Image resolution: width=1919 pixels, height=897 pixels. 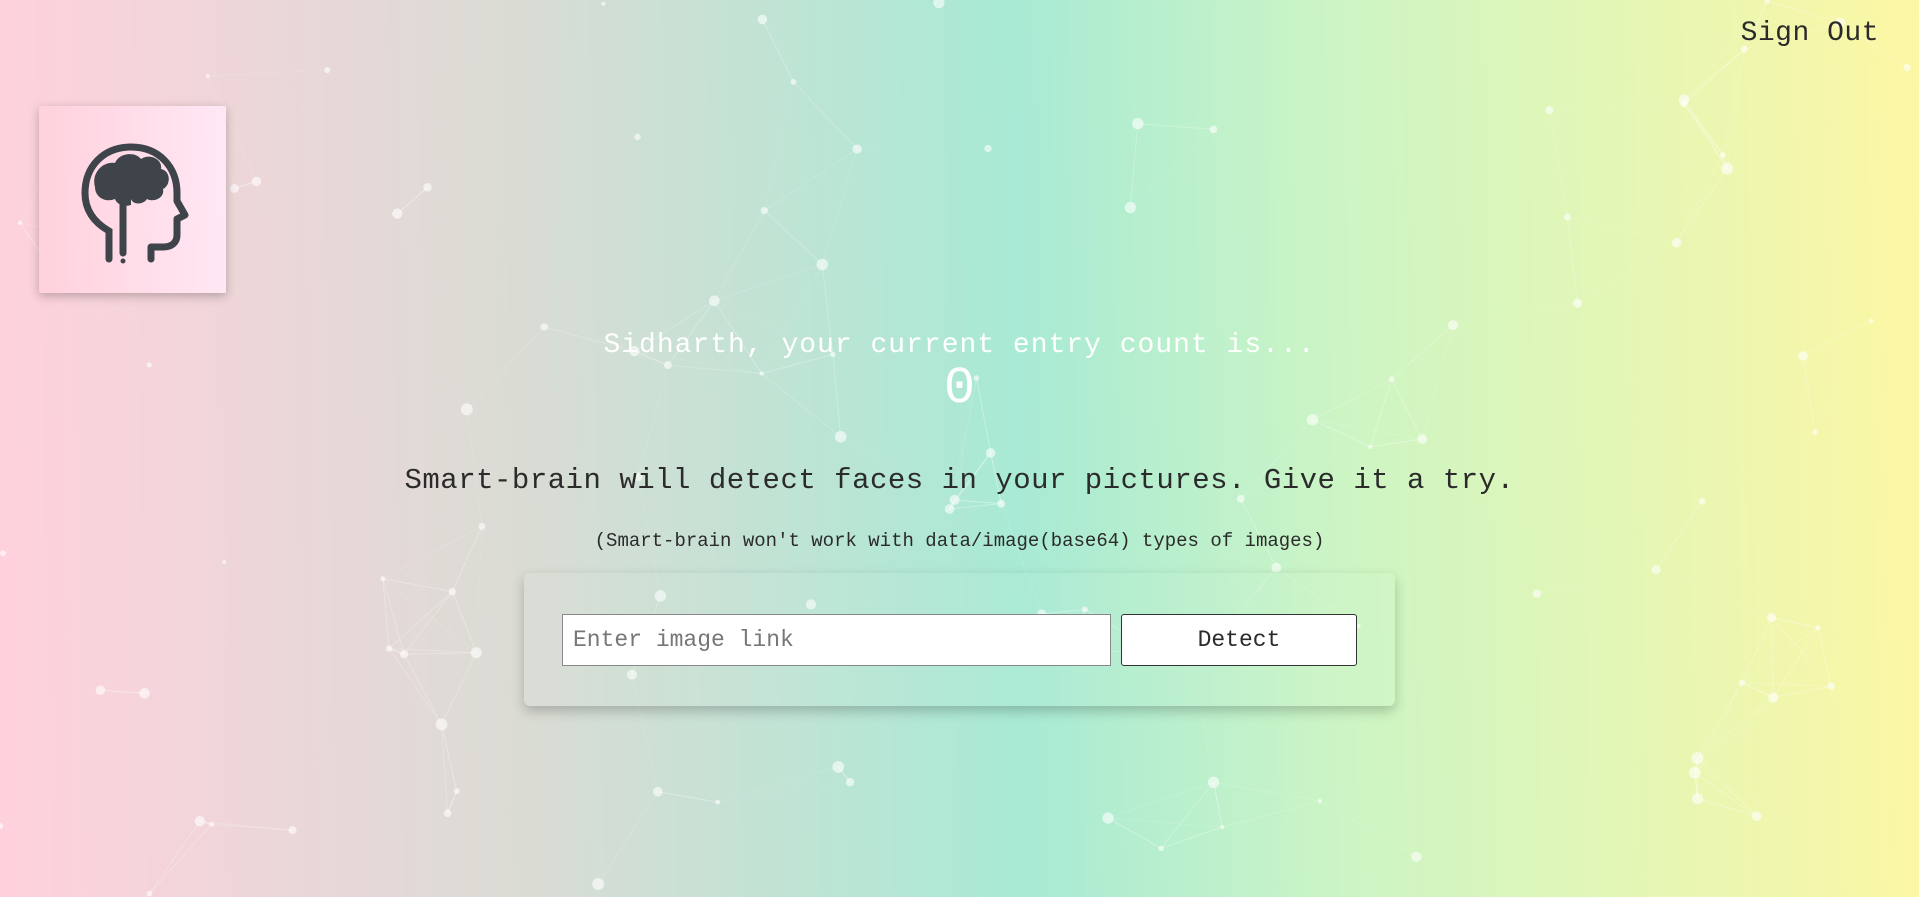 I want to click on detect-button: Detect, so click(x=1239, y=640).